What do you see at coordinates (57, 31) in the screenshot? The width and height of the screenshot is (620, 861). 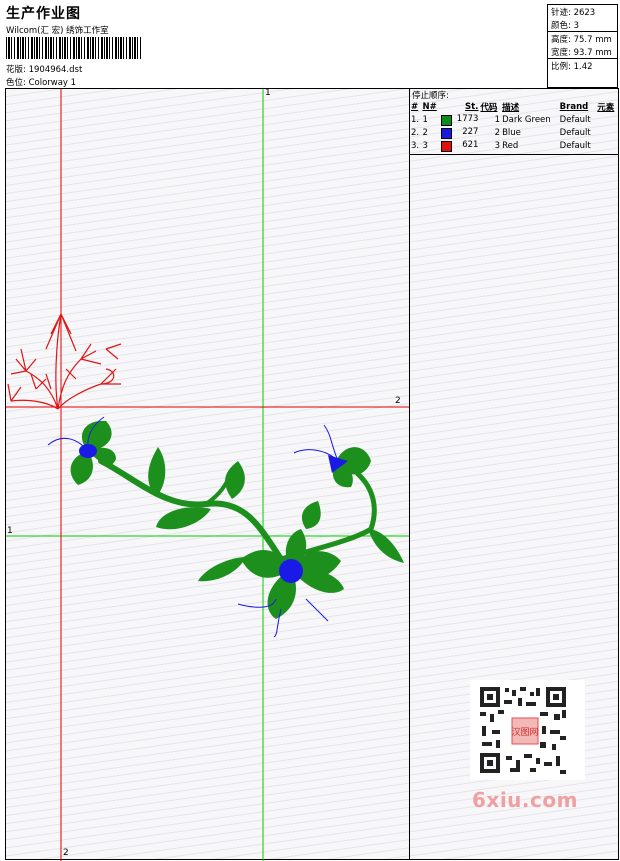 I see `studio-name: Wilcom(汇 宏) 绣饰工作室` at bounding box center [57, 31].